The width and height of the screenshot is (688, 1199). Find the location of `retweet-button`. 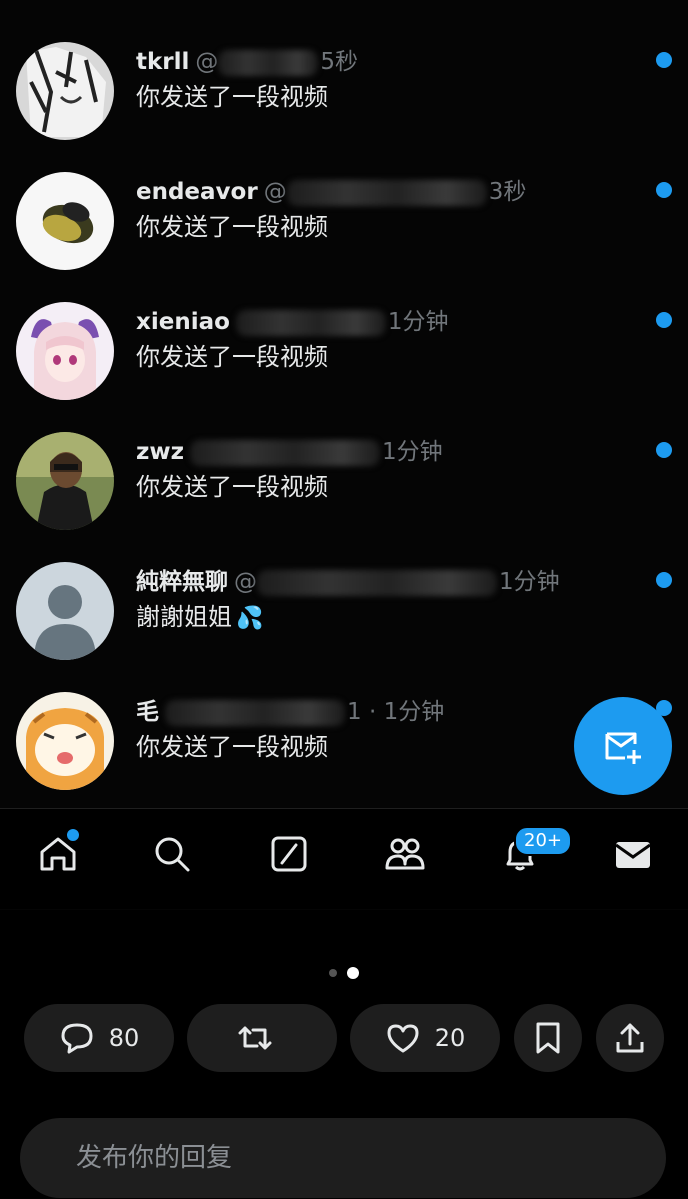

retweet-button is located at coordinates (262, 1038).